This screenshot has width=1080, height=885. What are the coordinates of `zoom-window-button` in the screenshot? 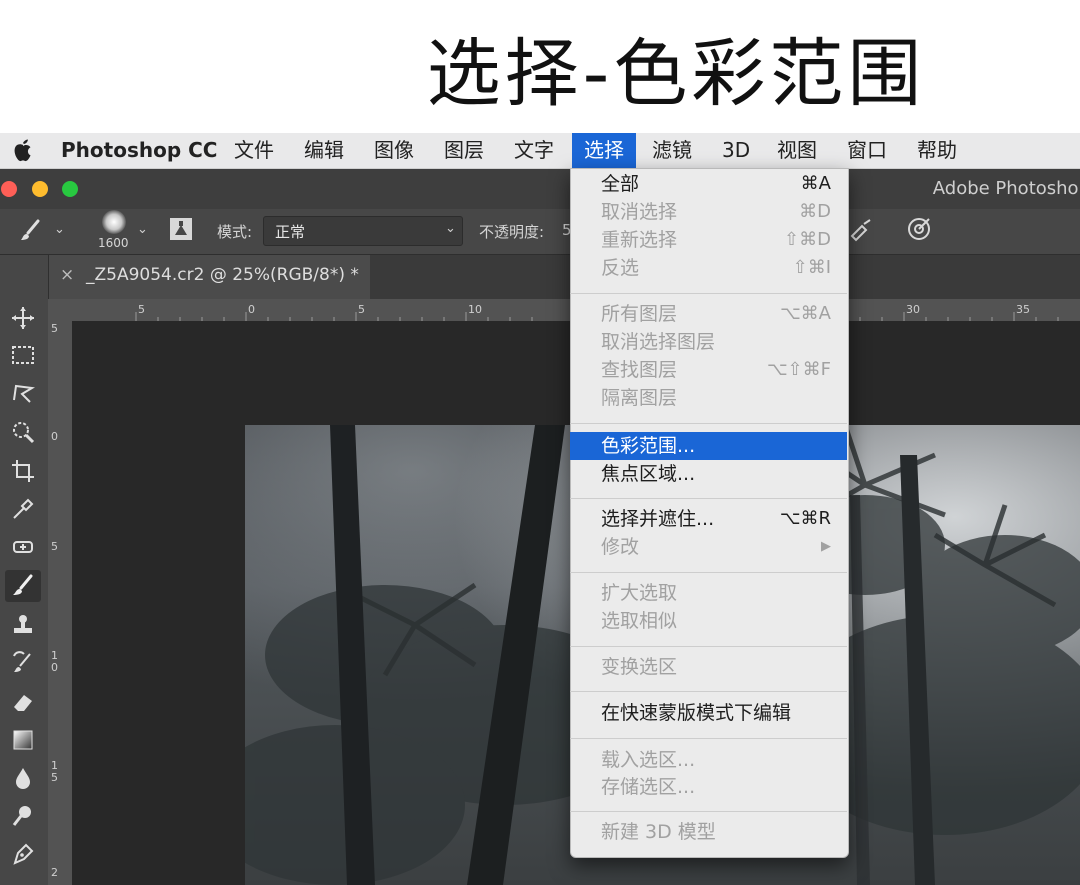 It's located at (70, 189).